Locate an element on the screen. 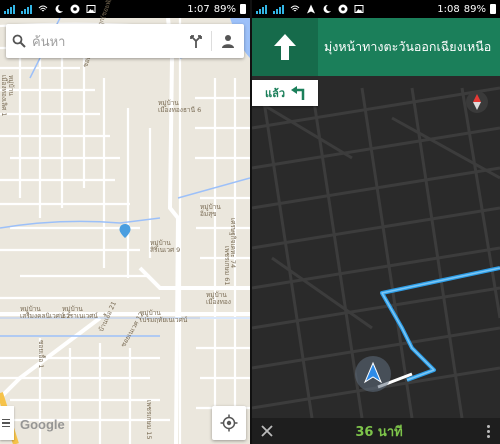 The width and height of the screenshot is (500, 444). directions-icon is located at coordinates (196, 41).